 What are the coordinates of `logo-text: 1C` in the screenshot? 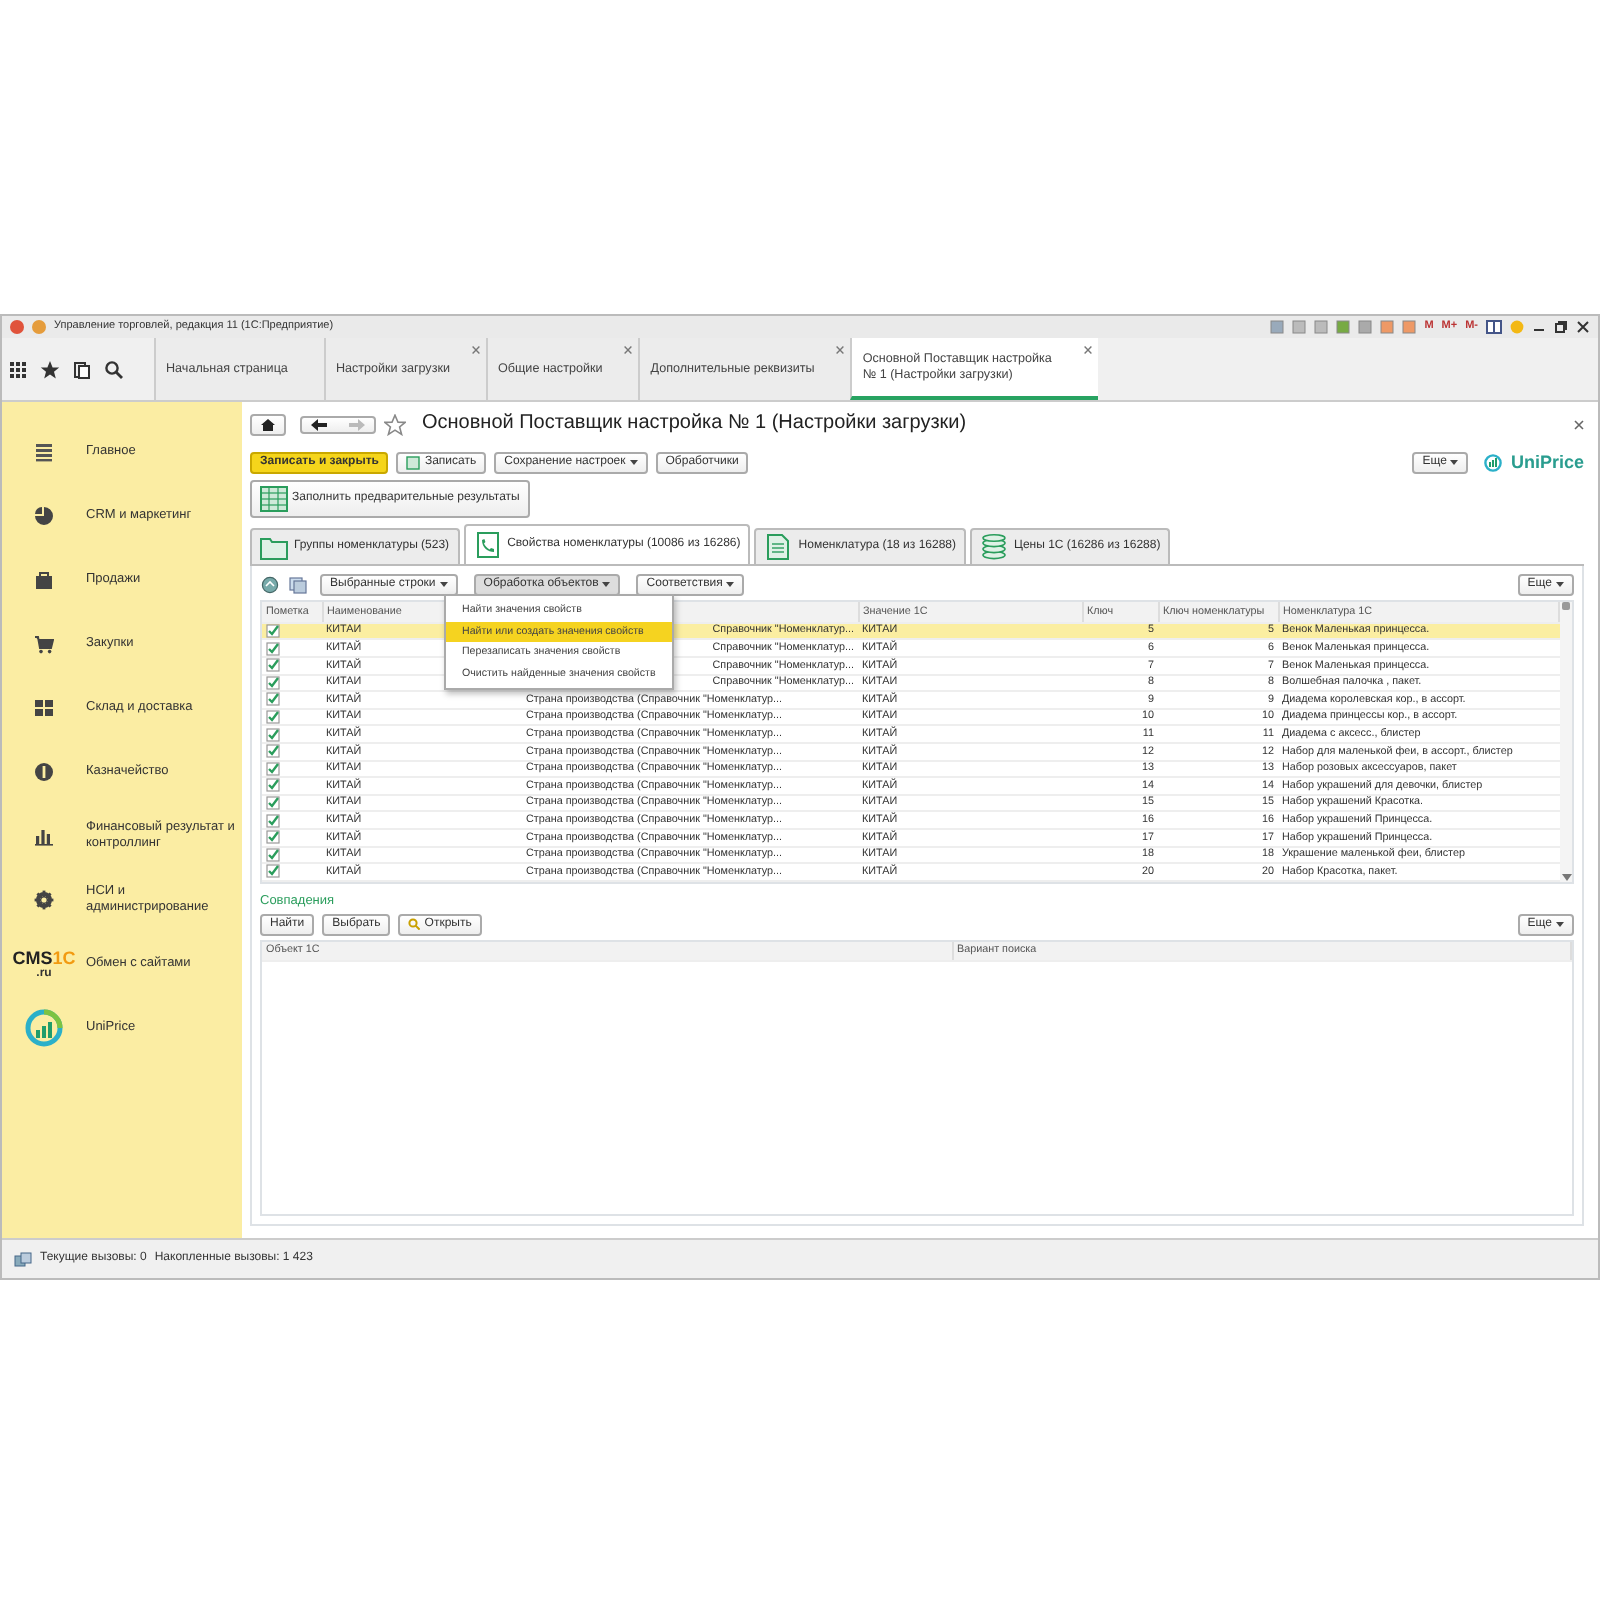 It's located at (64, 957).